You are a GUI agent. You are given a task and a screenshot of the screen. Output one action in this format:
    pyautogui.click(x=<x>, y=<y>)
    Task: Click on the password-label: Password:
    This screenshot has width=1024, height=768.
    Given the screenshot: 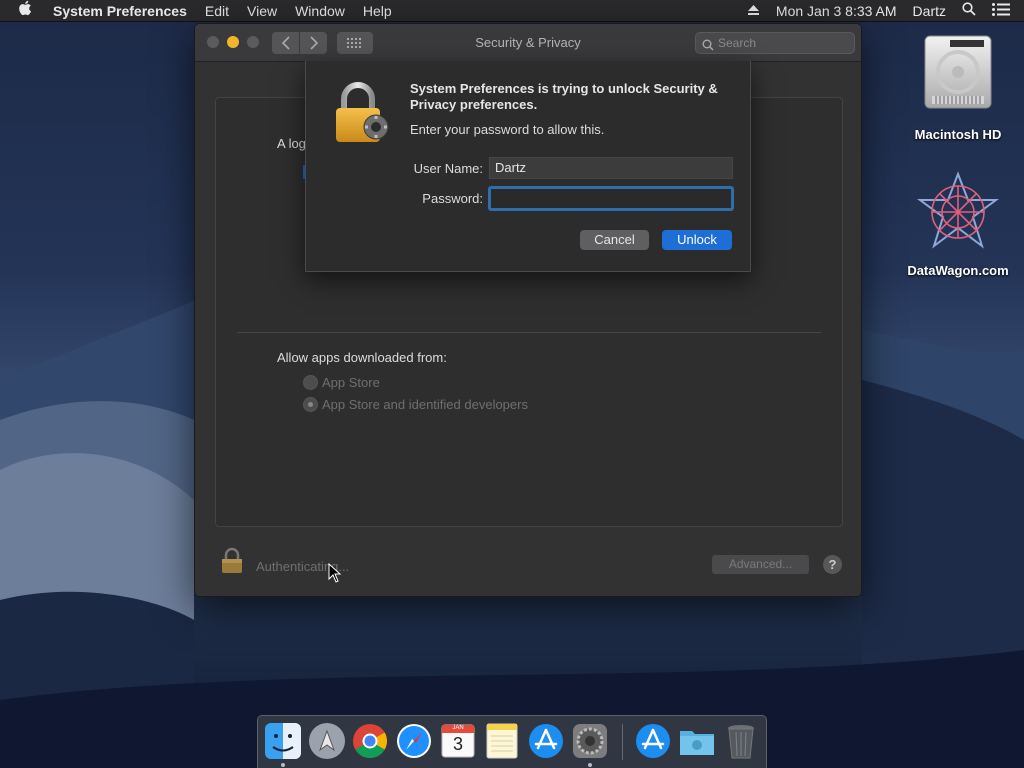 What is the action you would take?
    pyautogui.click(x=452, y=198)
    